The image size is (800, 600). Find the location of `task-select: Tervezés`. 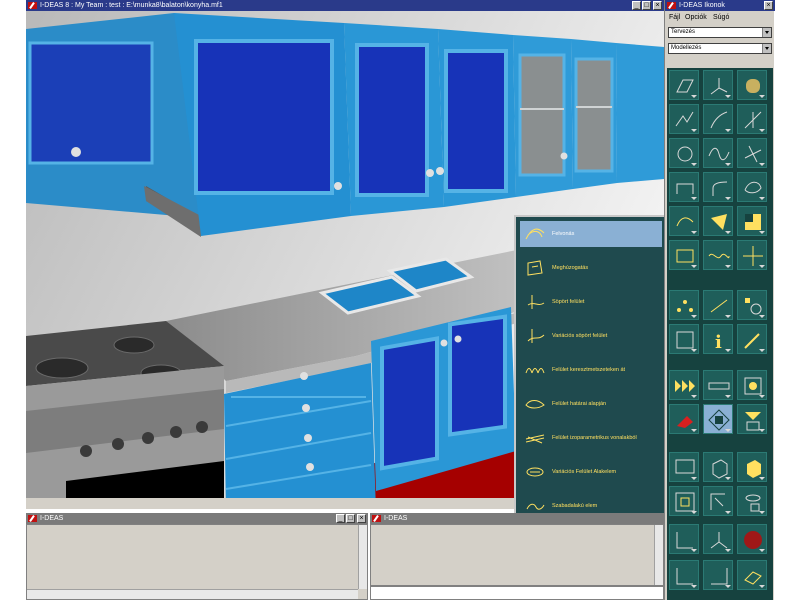

task-select: Tervezés is located at coordinates (720, 32).